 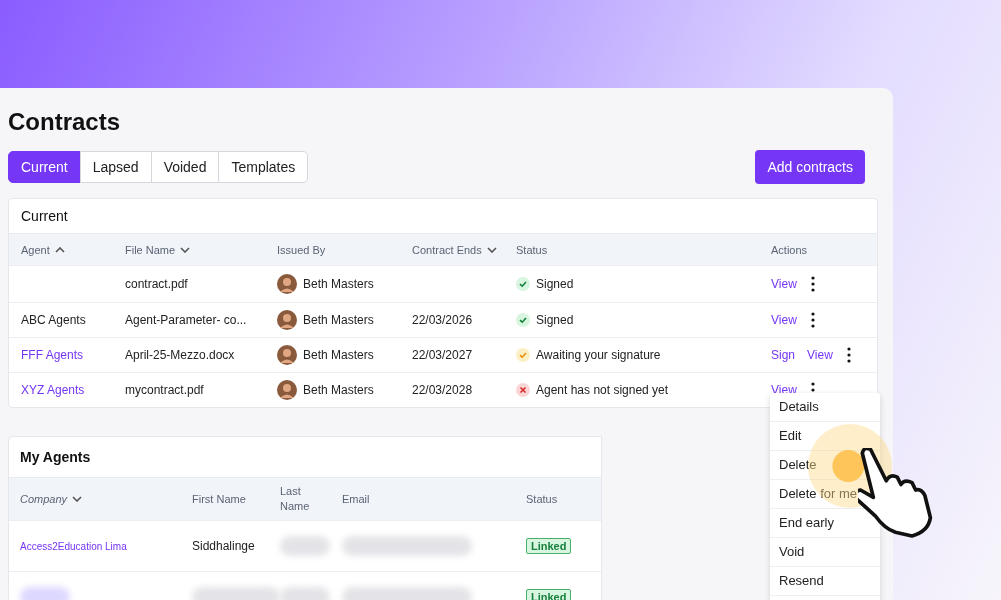 What do you see at coordinates (442, 355) in the screenshot?
I see `end-date: 22/03/2027` at bounding box center [442, 355].